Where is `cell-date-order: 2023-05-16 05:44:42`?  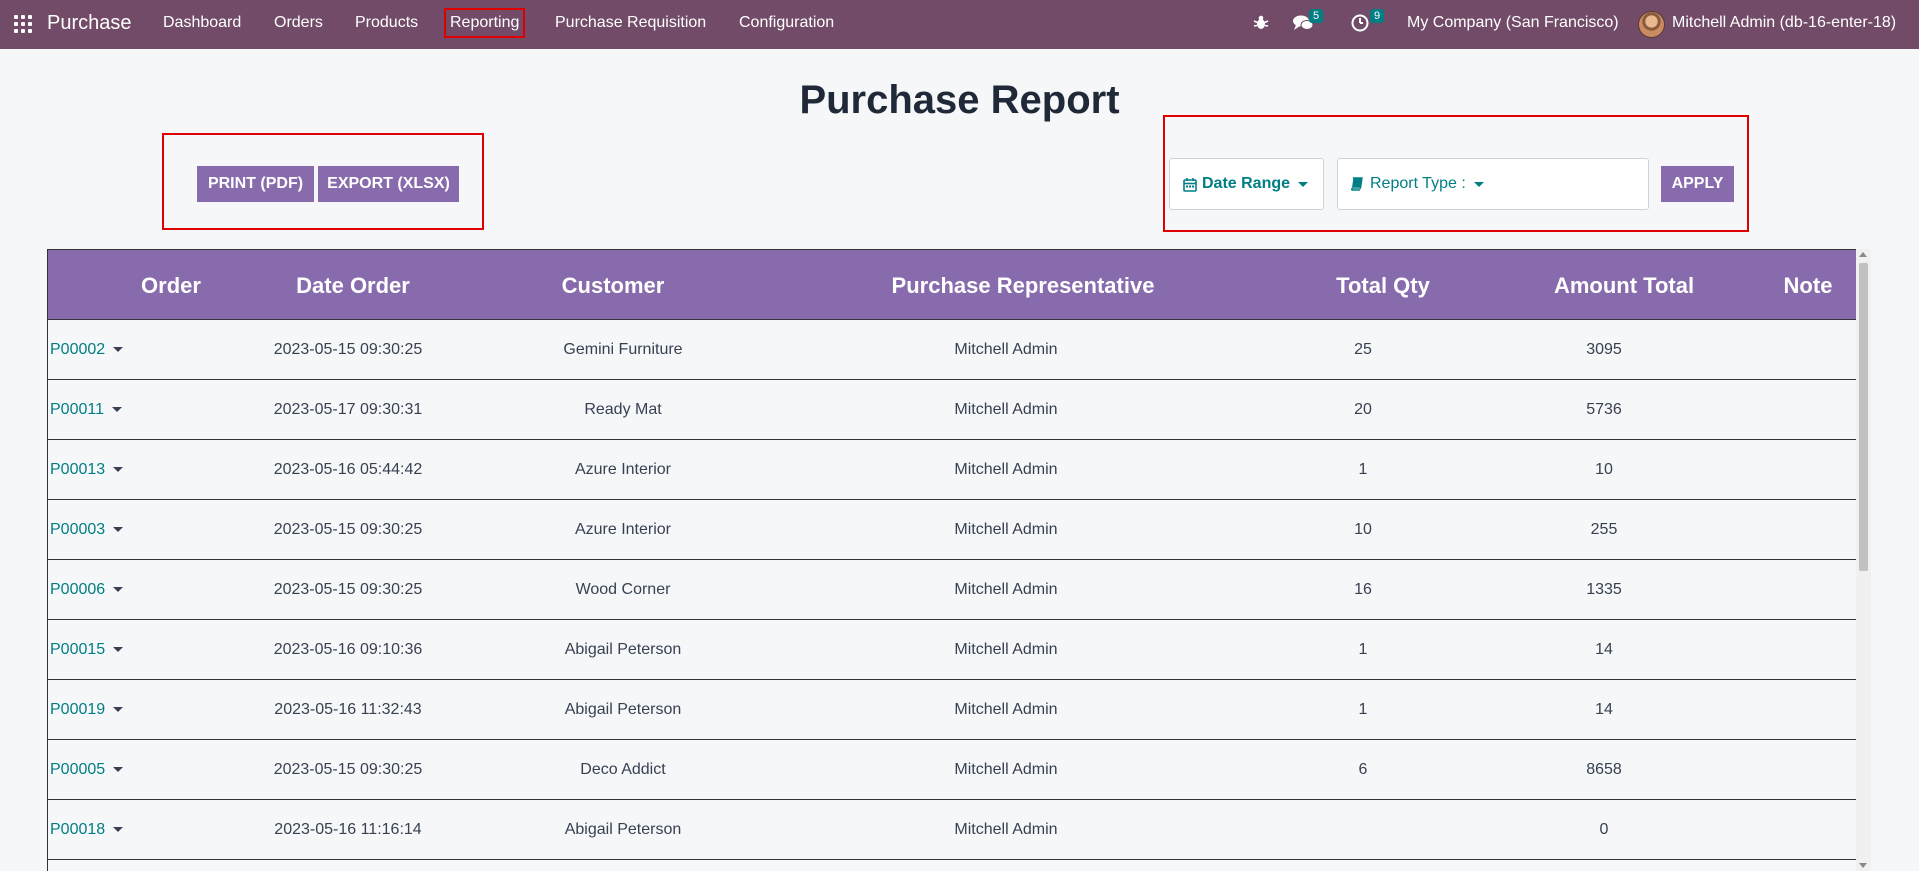
cell-date-order: 2023-05-16 05:44:42 is located at coordinates (348, 469).